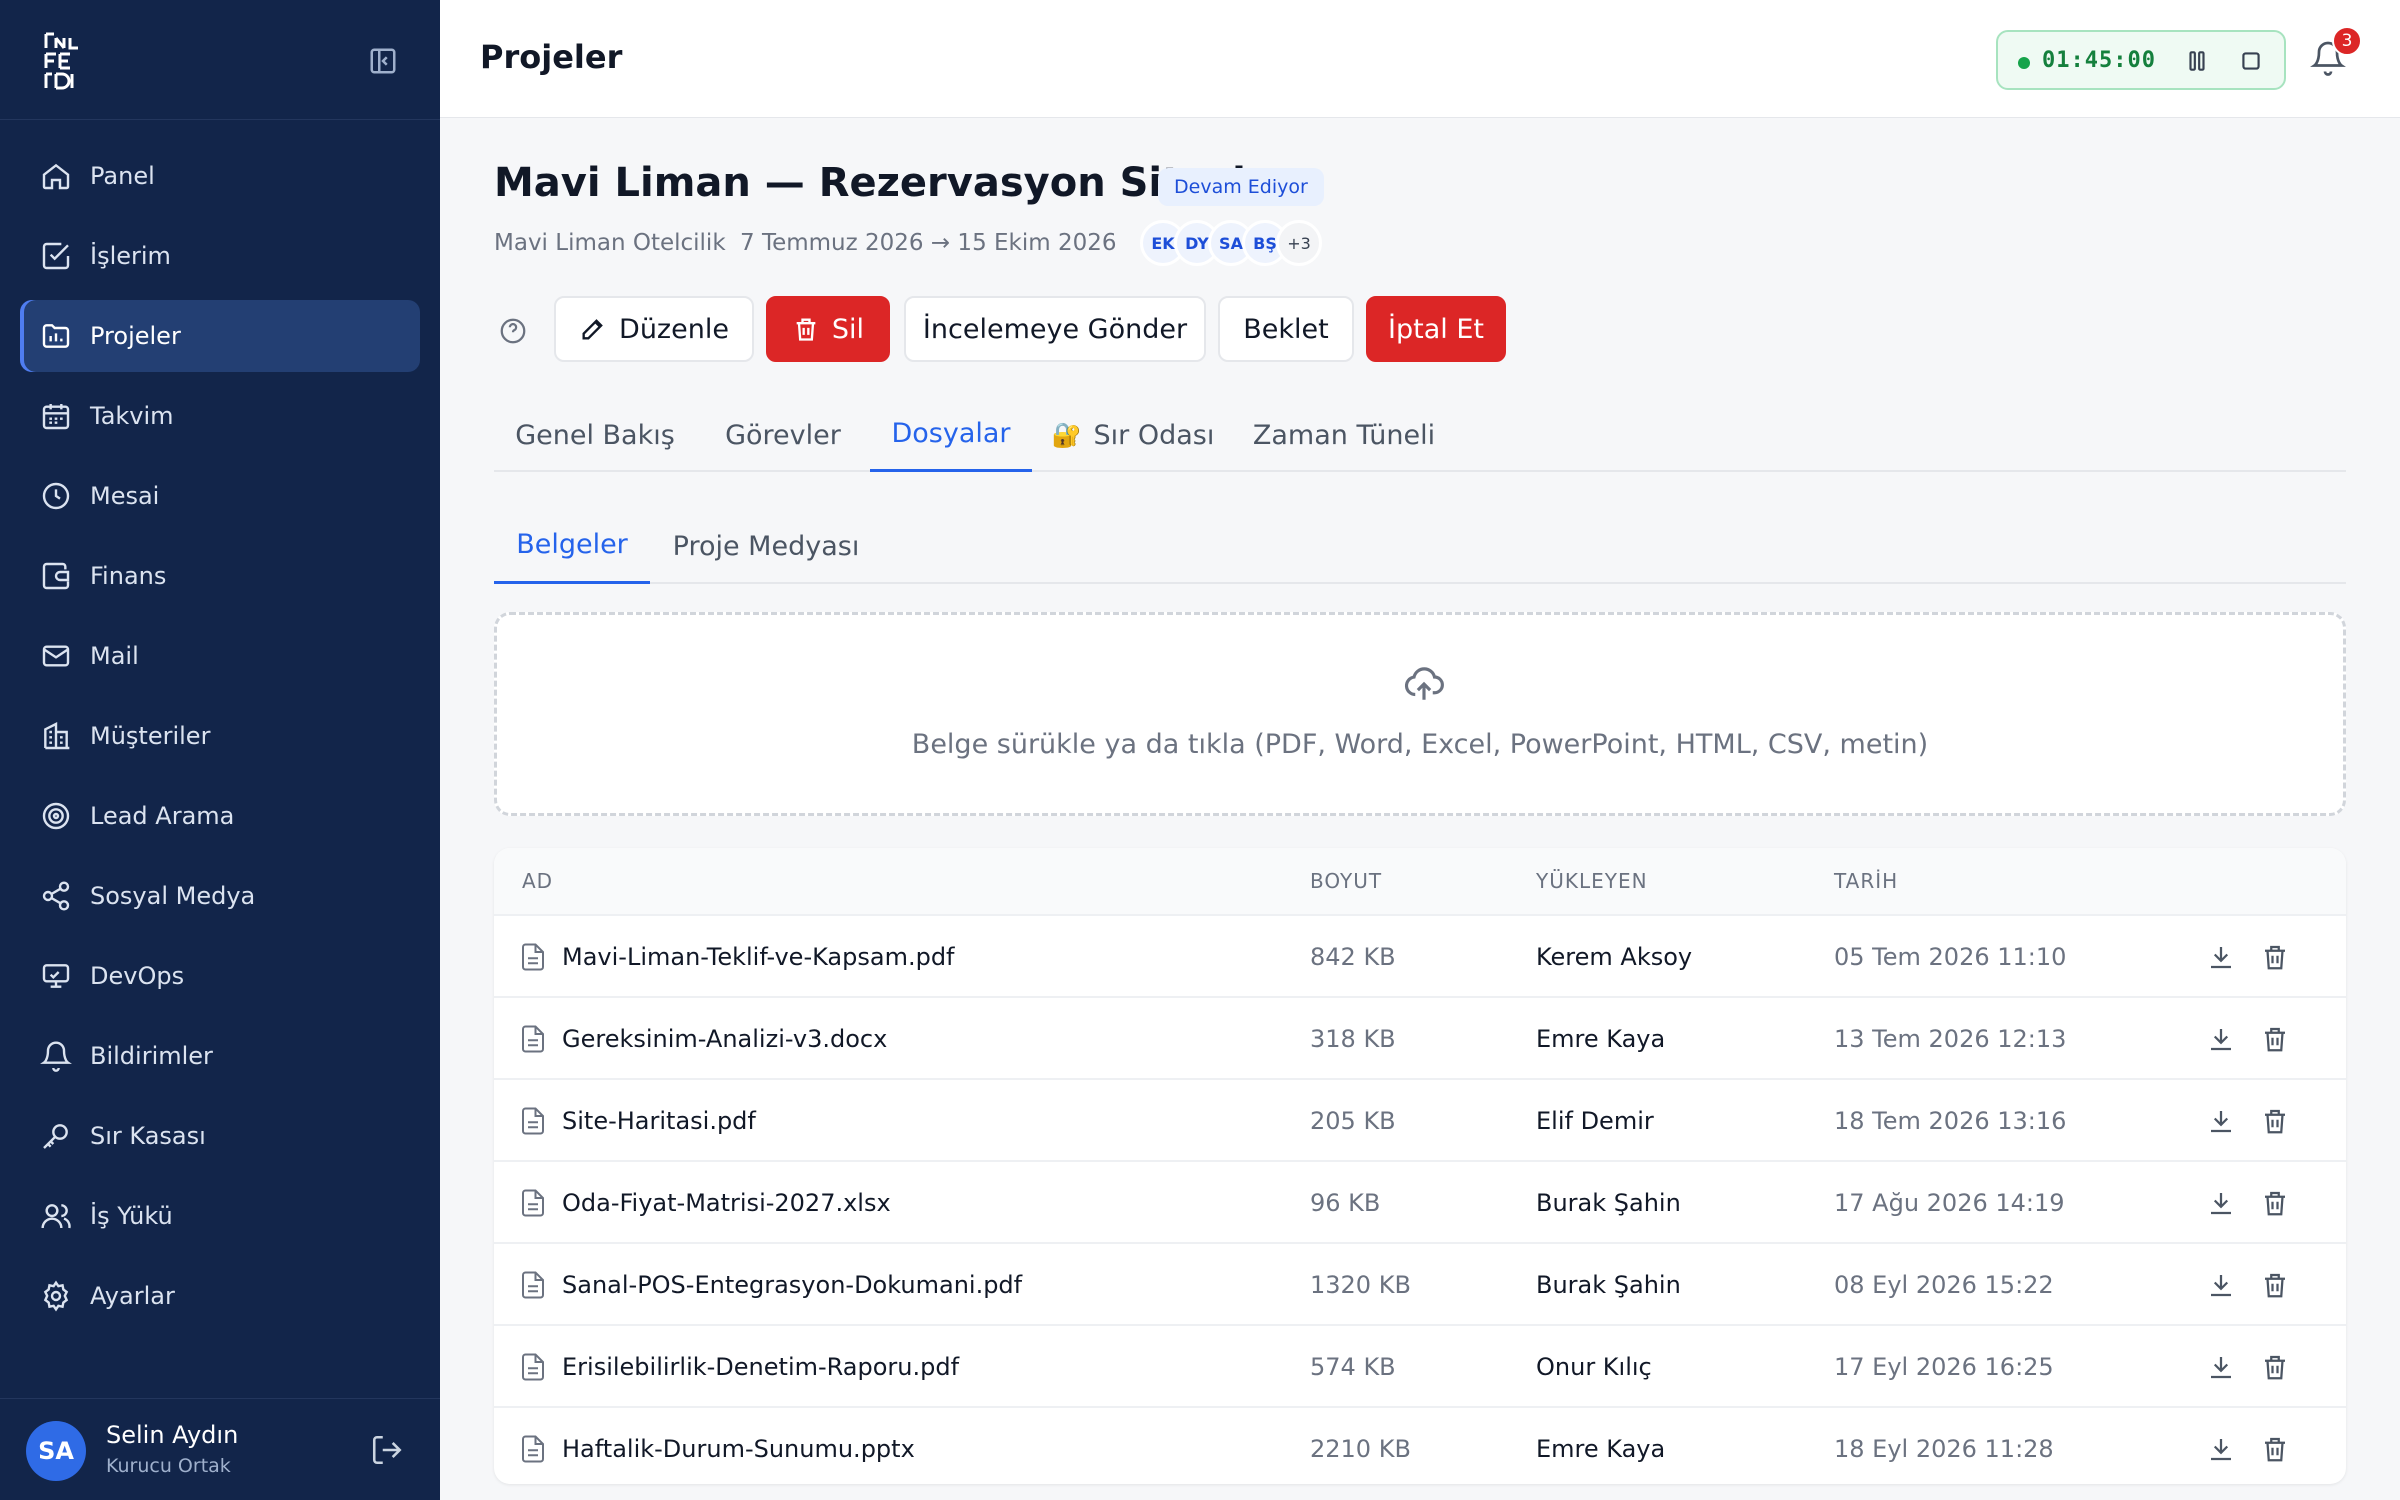  What do you see at coordinates (654, 329) in the screenshot?
I see `edit-button: Düzenle` at bounding box center [654, 329].